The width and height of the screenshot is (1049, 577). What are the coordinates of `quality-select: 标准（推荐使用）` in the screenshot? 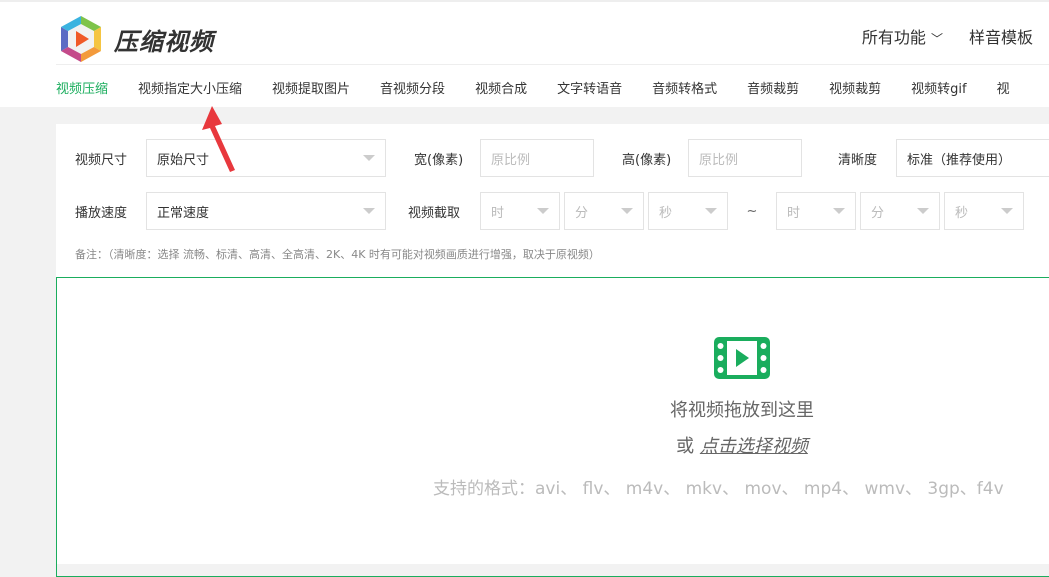 It's located at (972, 158).